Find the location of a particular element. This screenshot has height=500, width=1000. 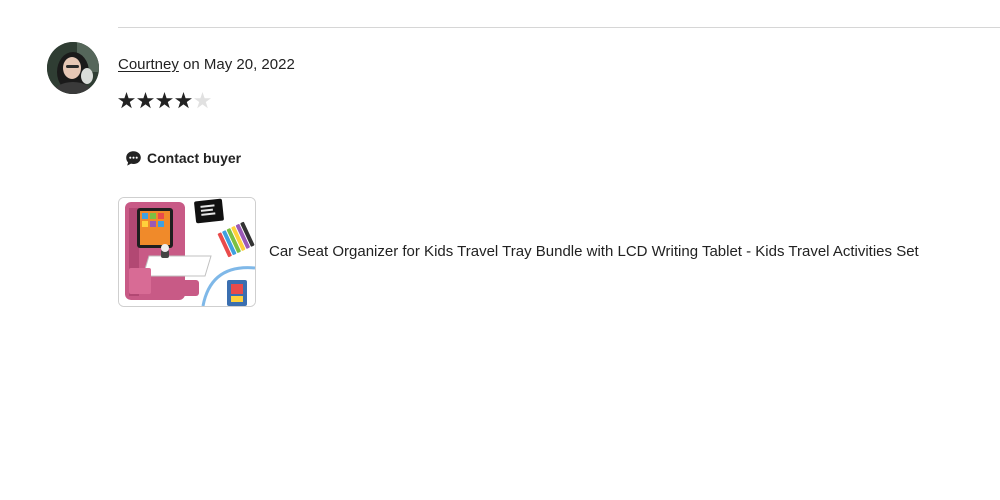

review-header: Courtney on May 20, 2022 is located at coordinates (206, 65).